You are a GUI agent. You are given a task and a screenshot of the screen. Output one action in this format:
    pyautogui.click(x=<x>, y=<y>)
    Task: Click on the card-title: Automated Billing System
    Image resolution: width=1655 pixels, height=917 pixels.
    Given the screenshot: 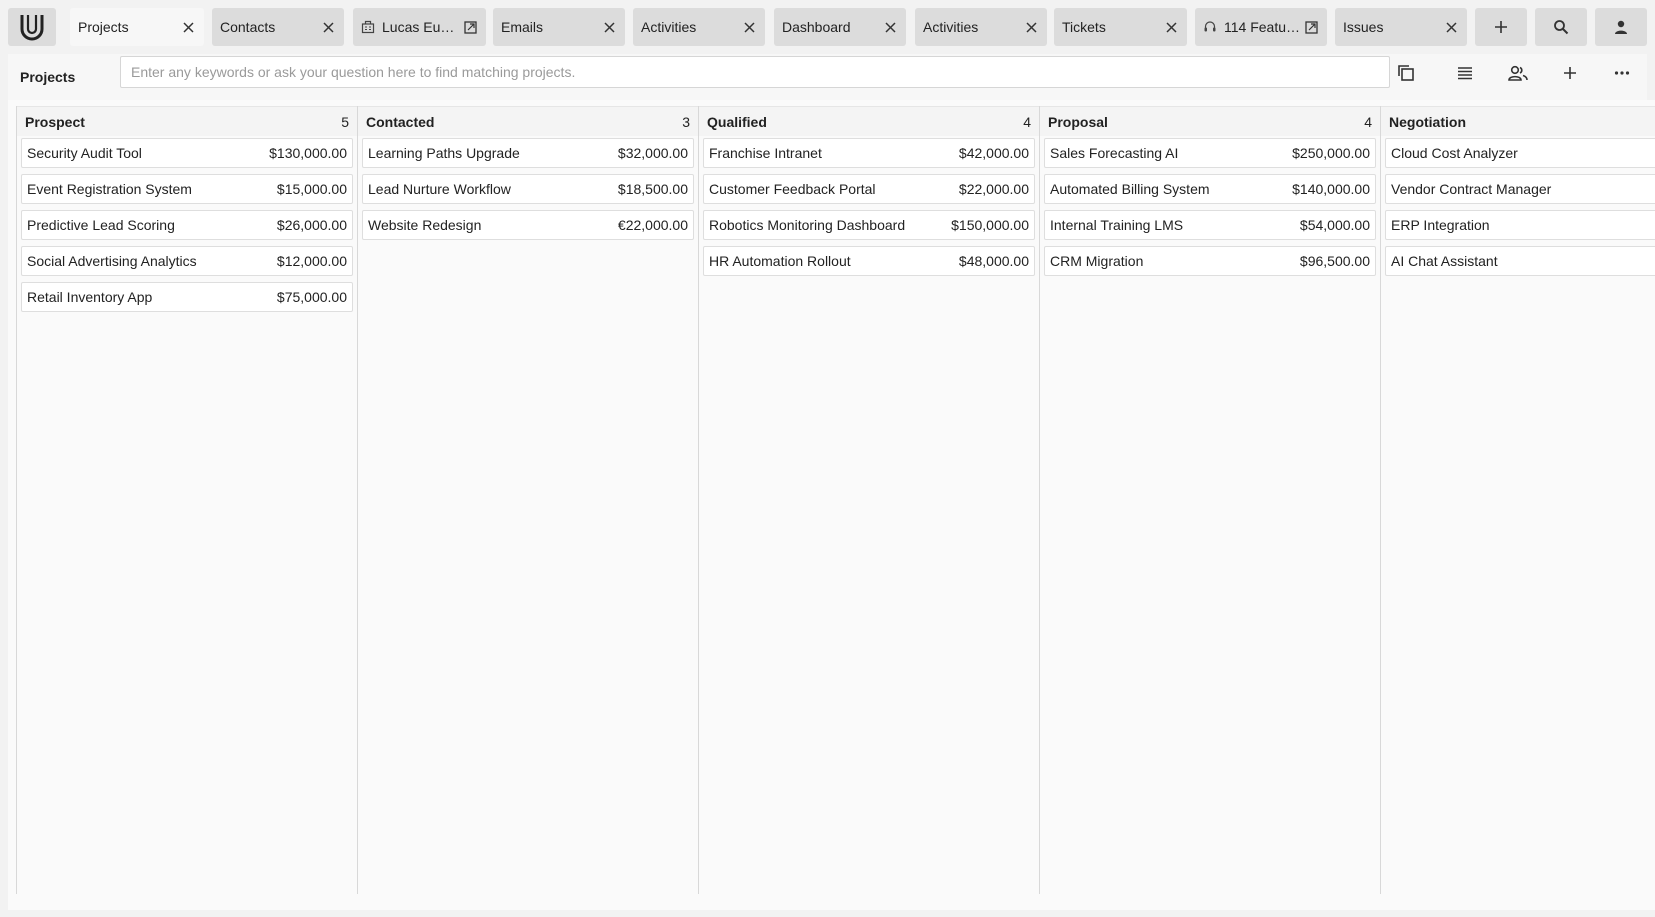 What is the action you would take?
    pyautogui.click(x=1130, y=189)
    